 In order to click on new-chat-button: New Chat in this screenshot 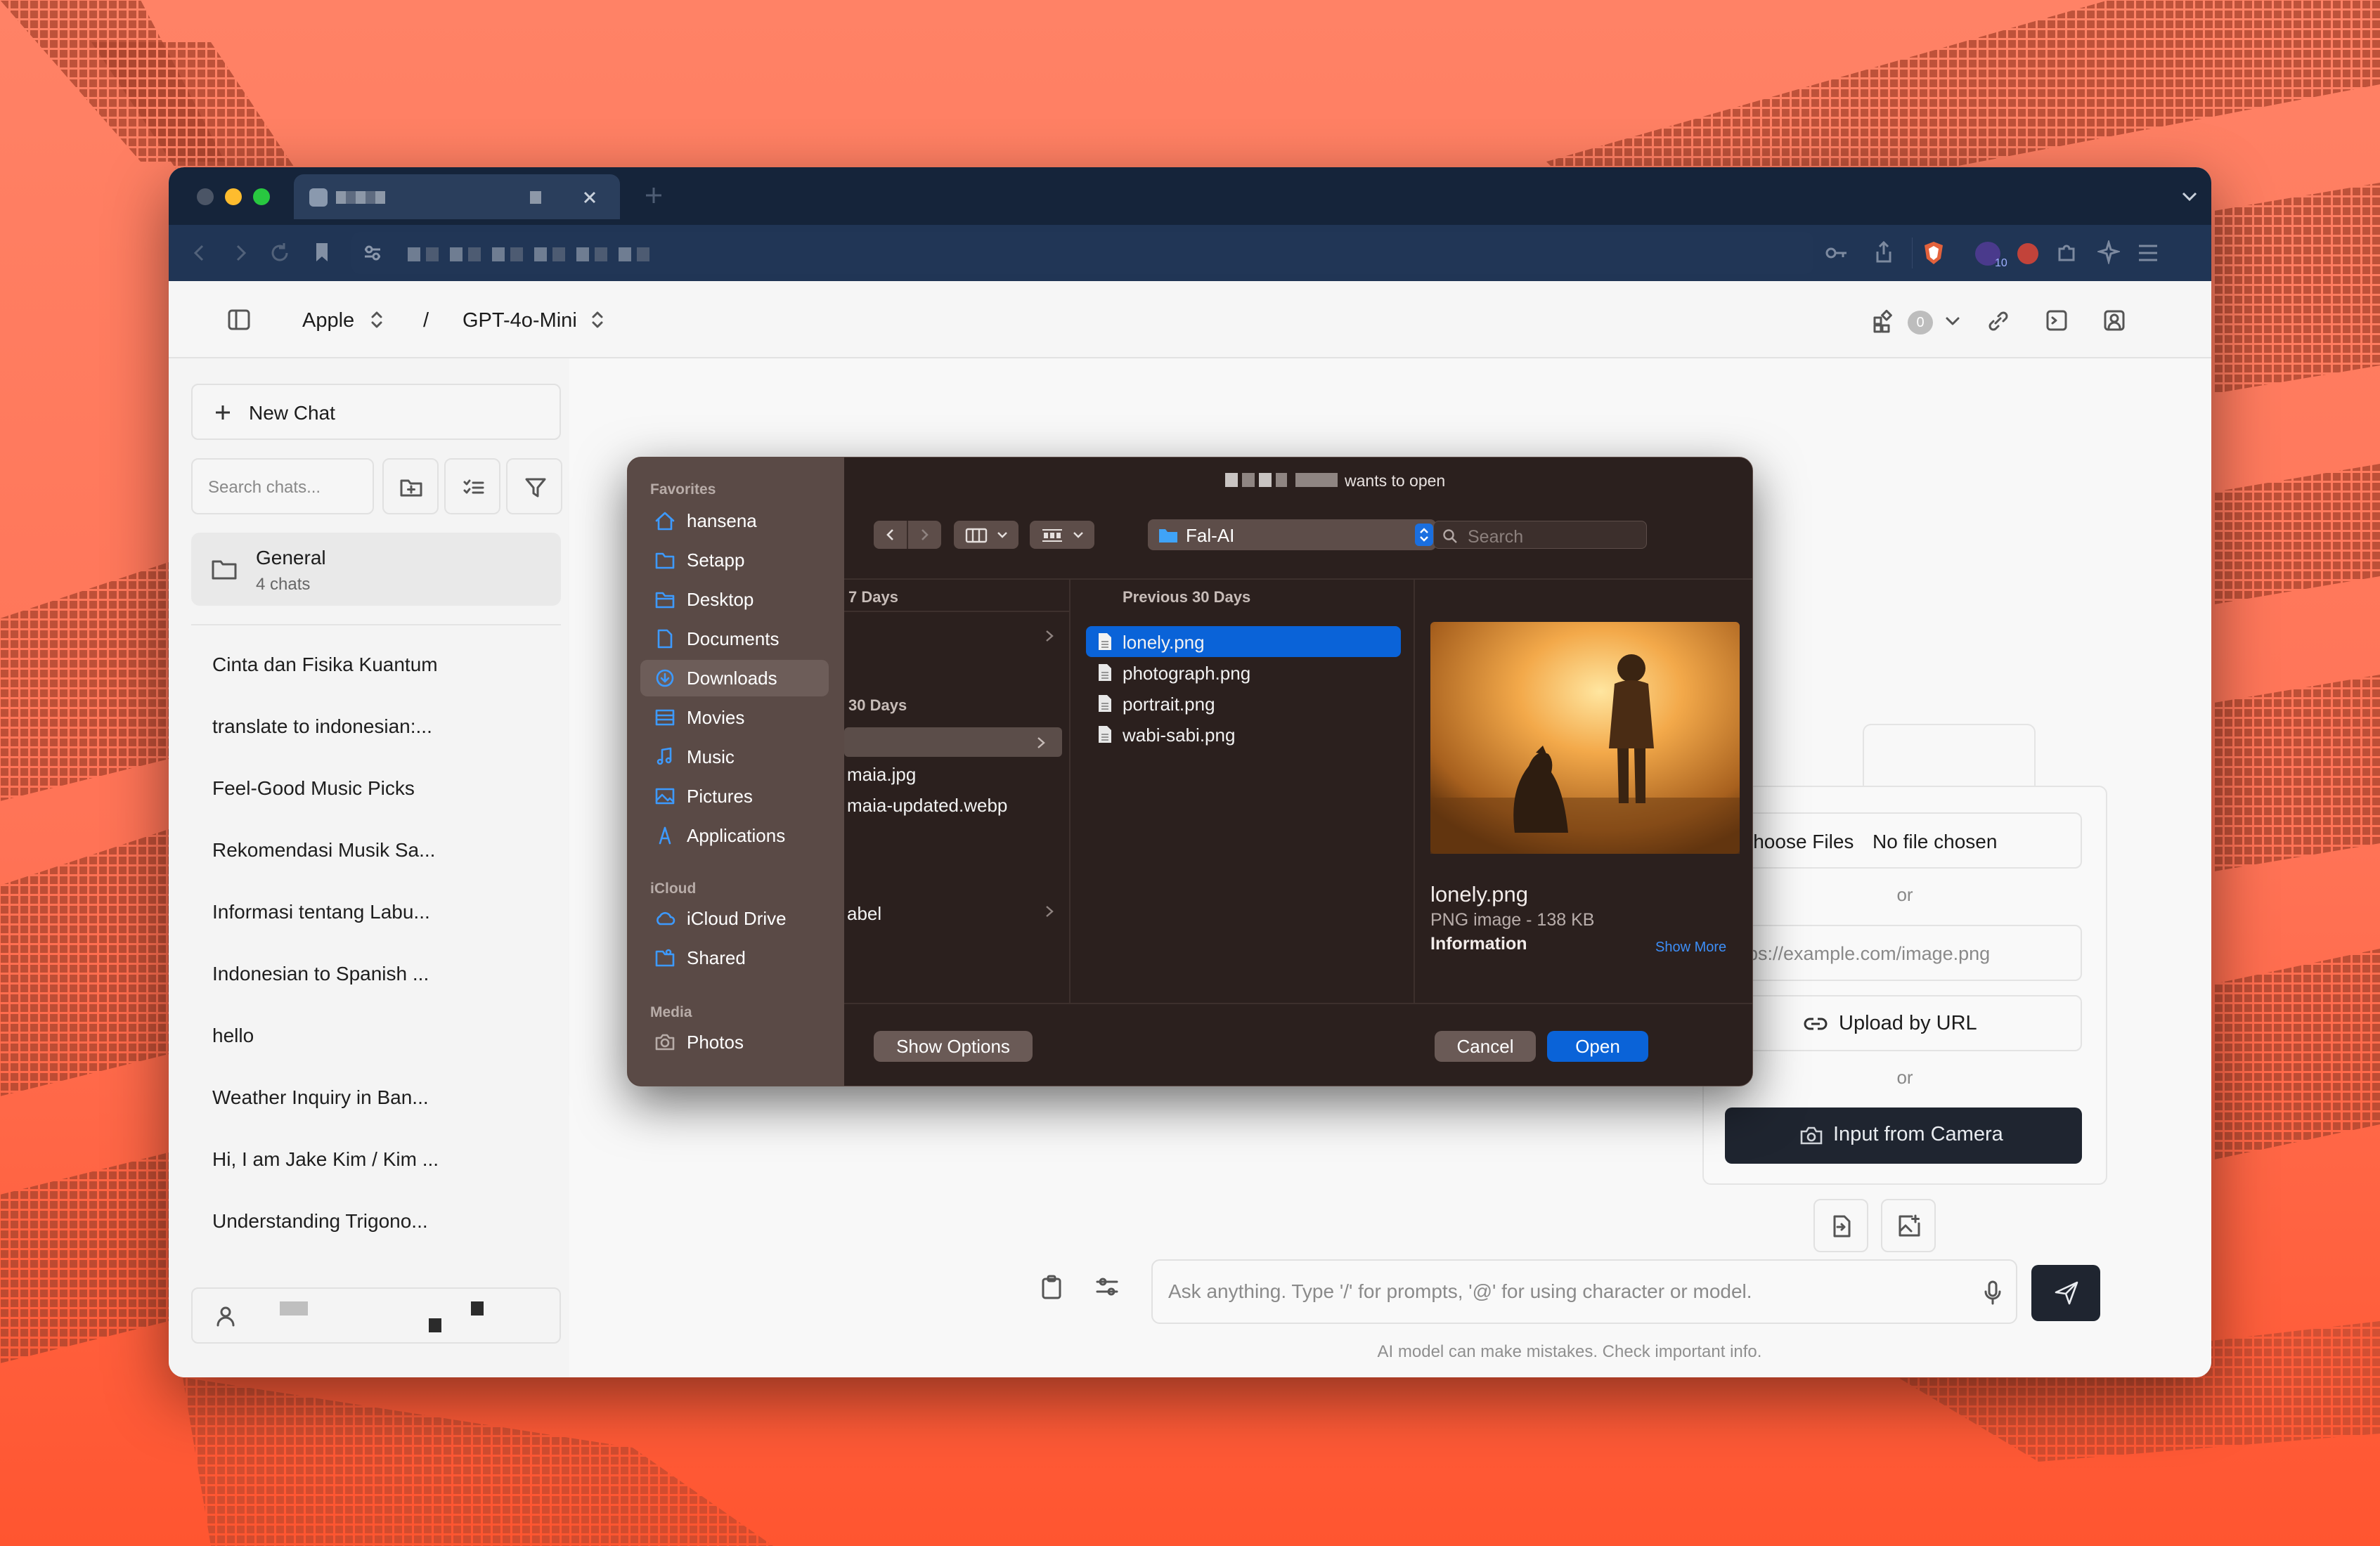, I will do `click(376, 412)`.